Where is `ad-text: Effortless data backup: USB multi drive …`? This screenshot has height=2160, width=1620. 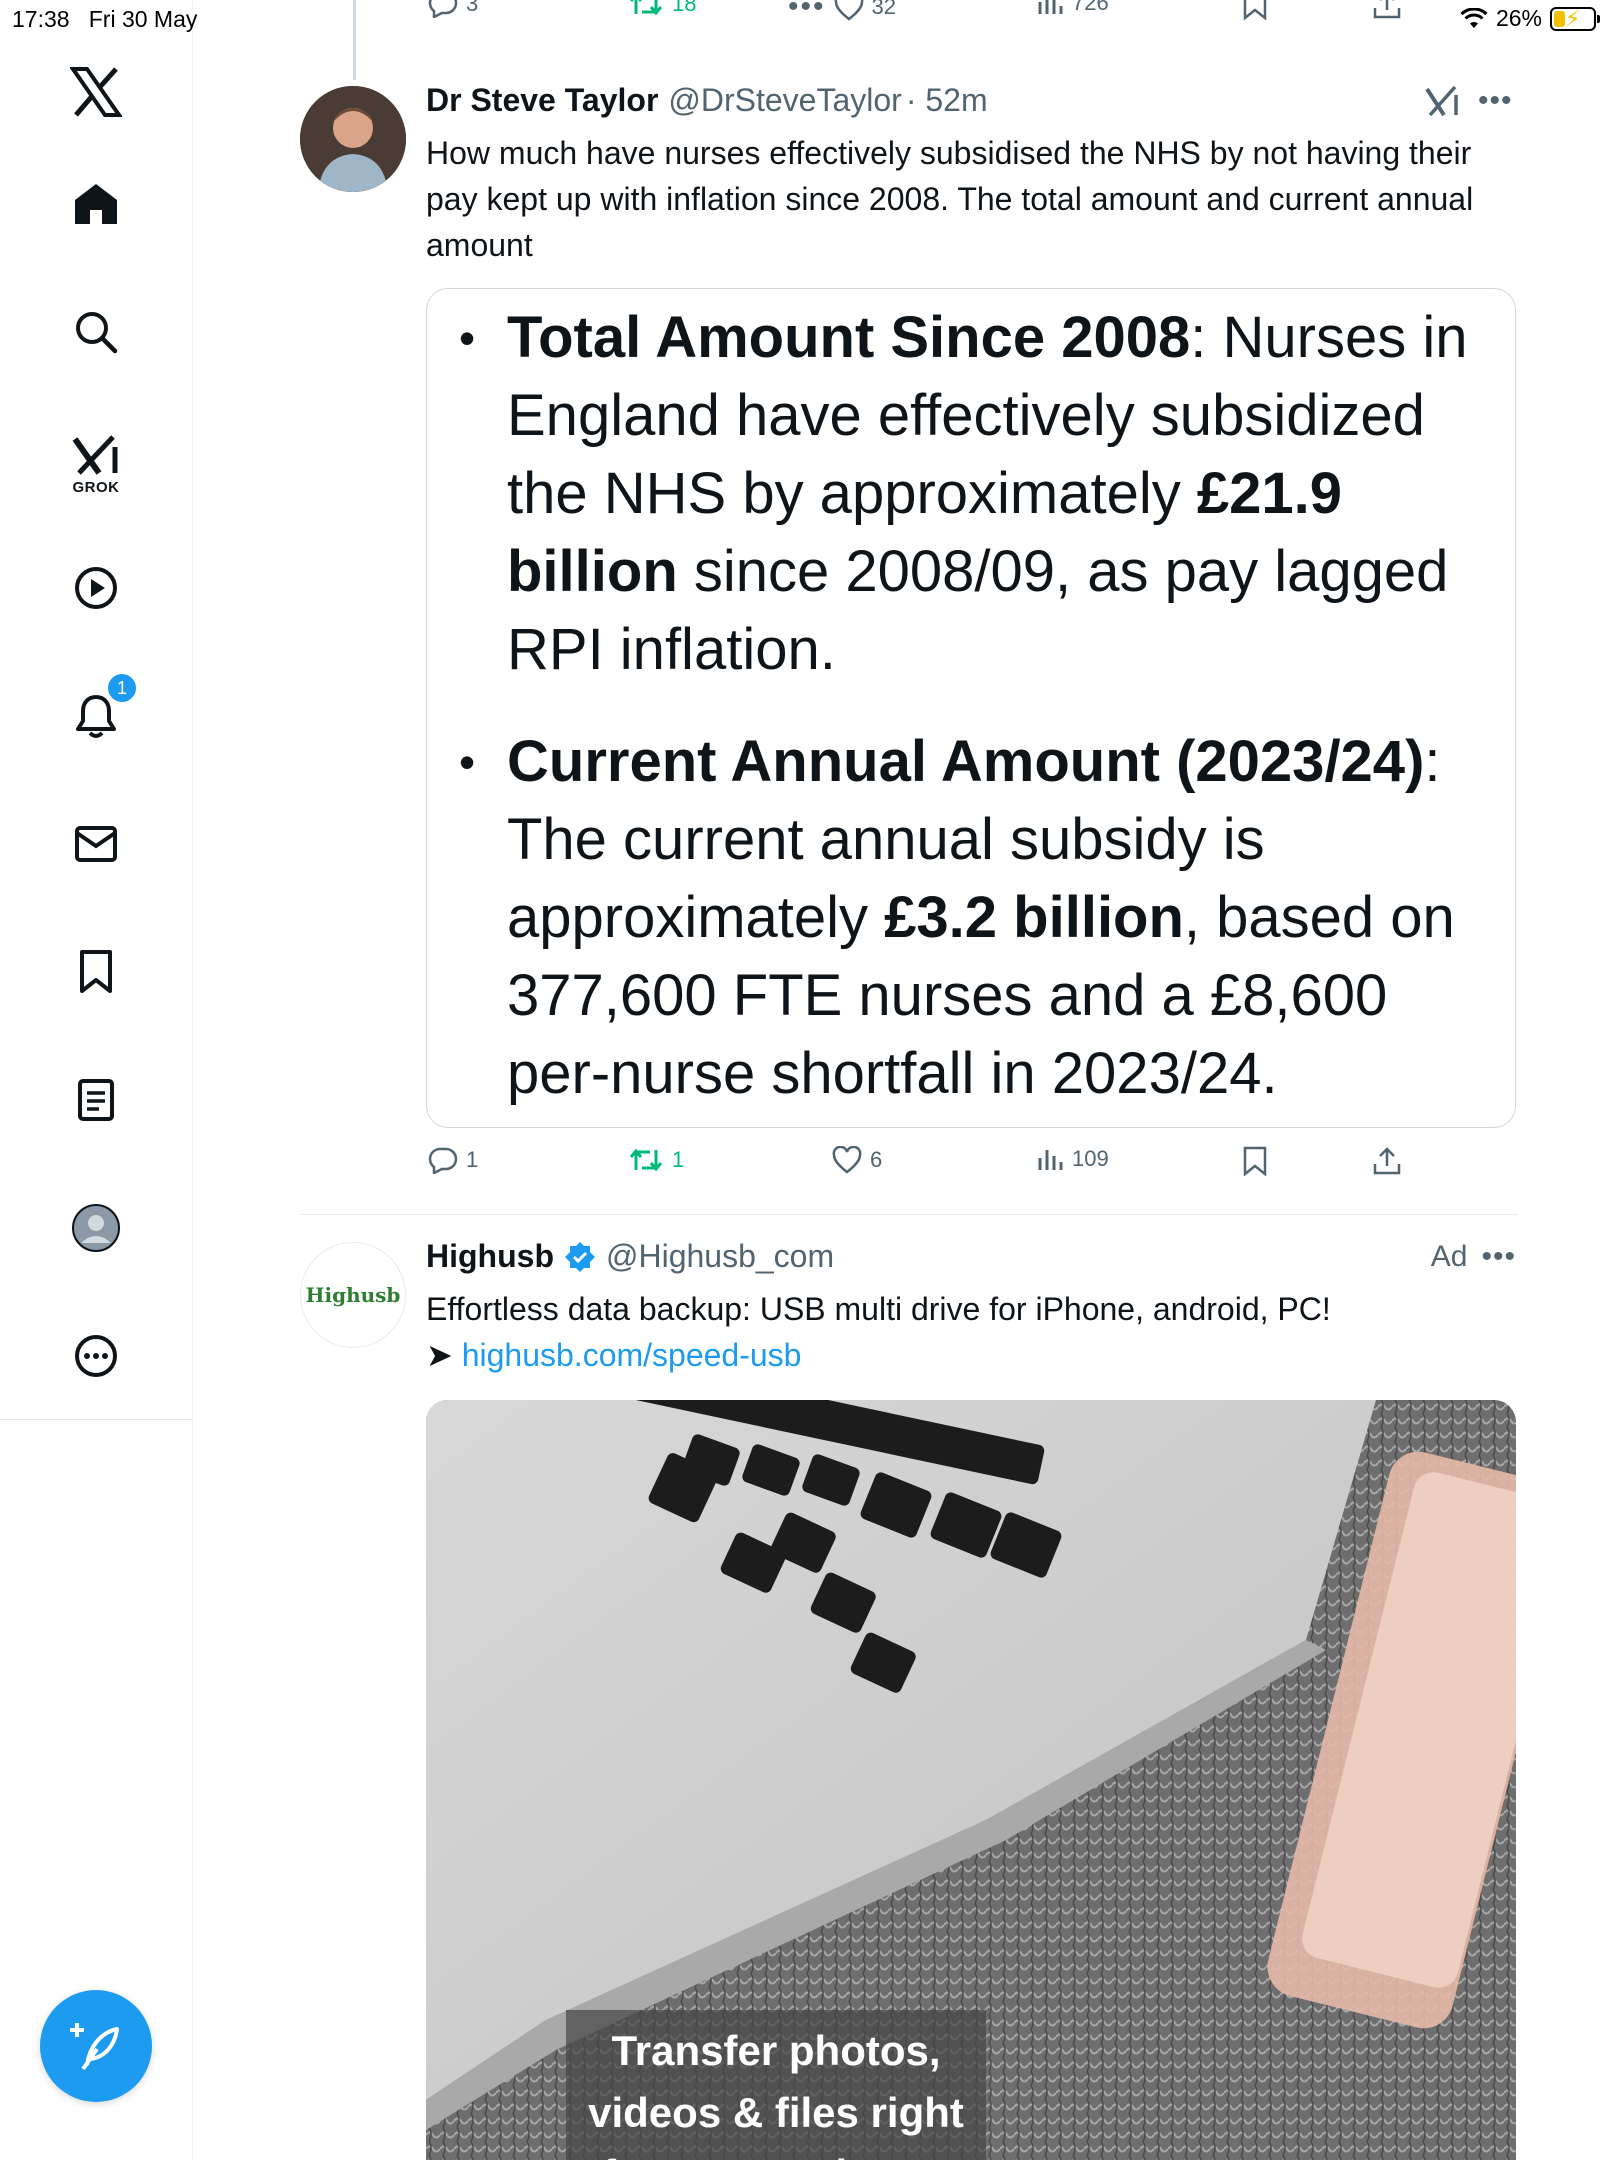 ad-text: Effortless data backup: USB multi drive … is located at coordinates (878, 1309).